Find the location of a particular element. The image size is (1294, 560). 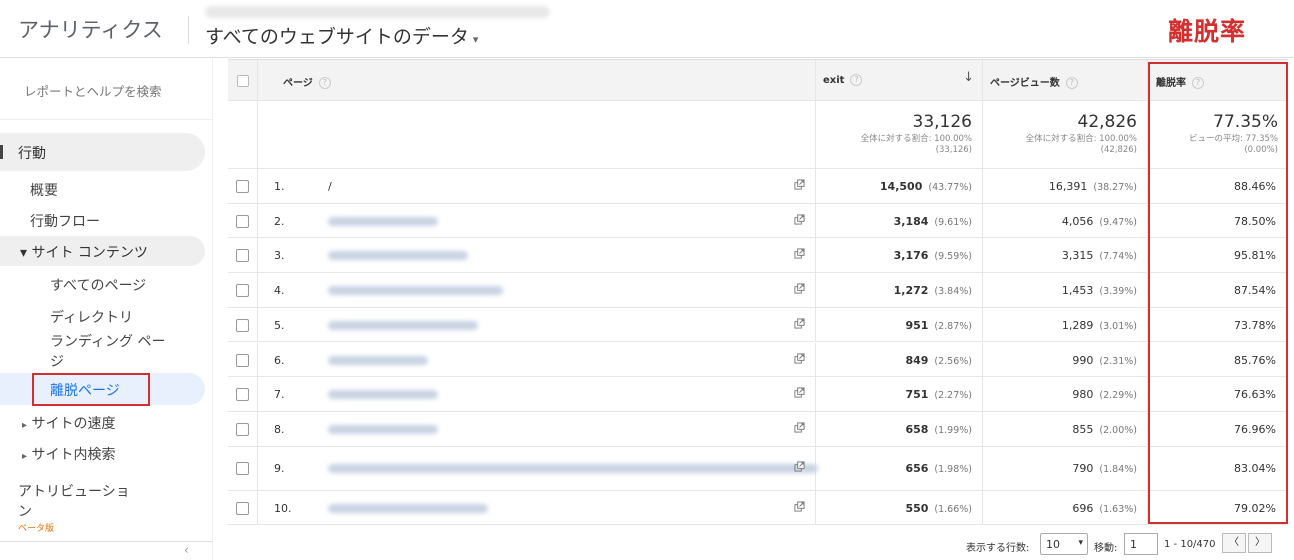

sidebar-item-site-search: ▸ サイト内検索 is located at coordinates (68, 454).